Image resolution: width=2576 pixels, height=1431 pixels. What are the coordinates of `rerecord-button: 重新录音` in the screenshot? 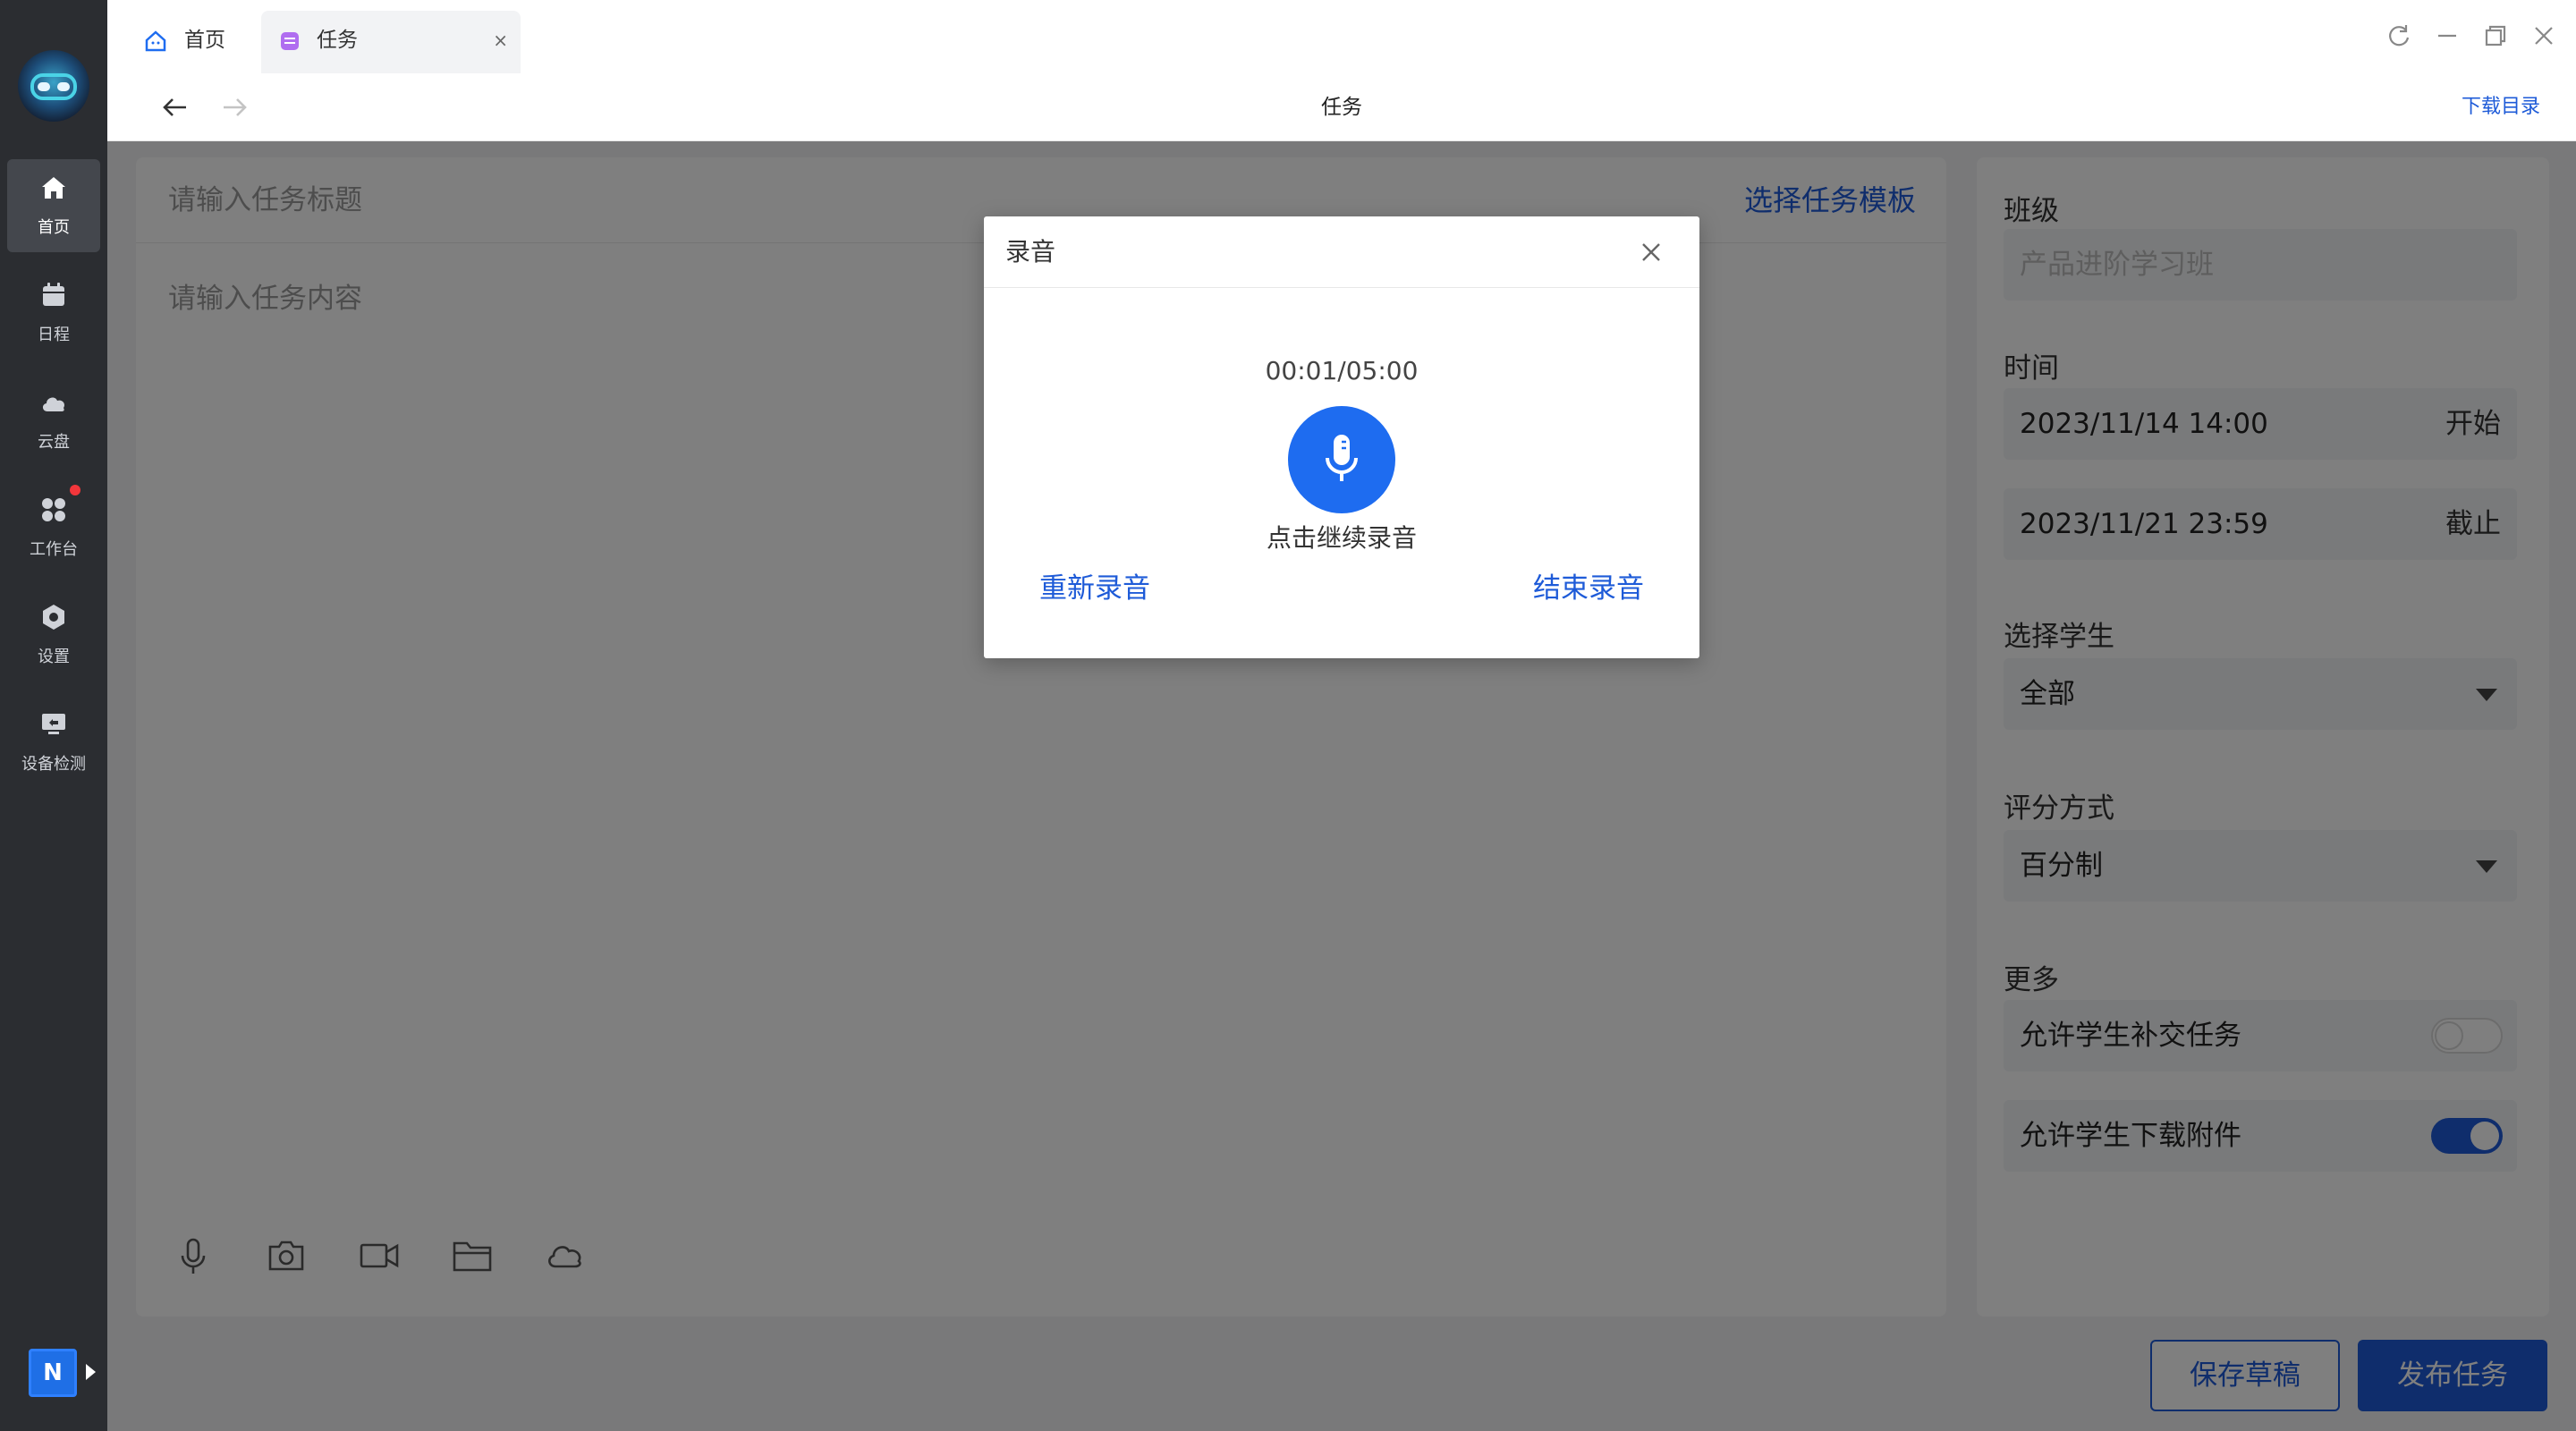 It's located at (1094, 585).